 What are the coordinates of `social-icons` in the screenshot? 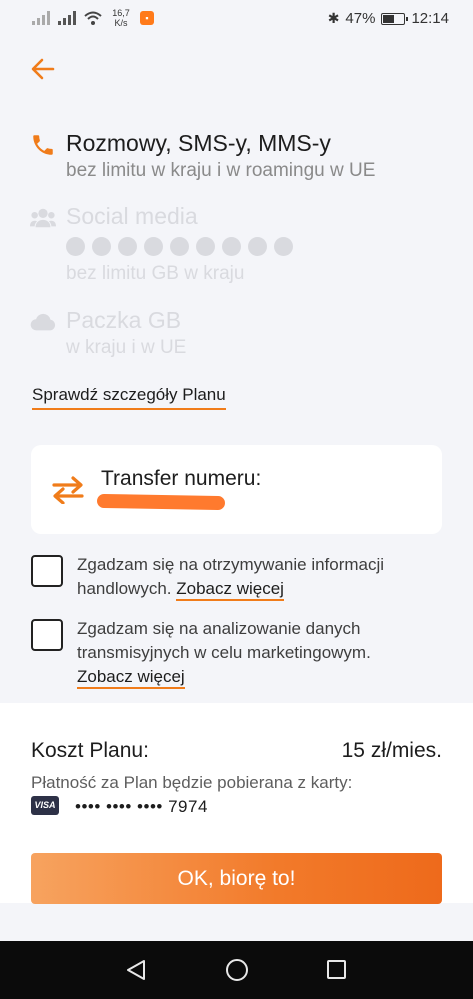 It's located at (179, 246).